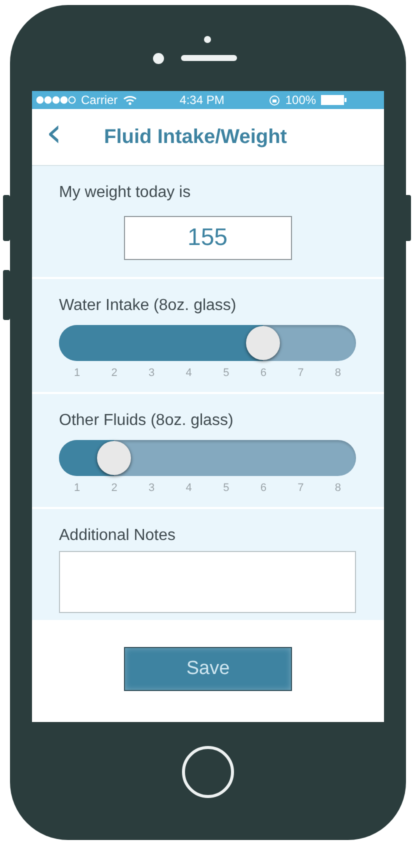 The image size is (413, 860). What do you see at coordinates (209, 58) in the screenshot?
I see `speaker-icon` at bounding box center [209, 58].